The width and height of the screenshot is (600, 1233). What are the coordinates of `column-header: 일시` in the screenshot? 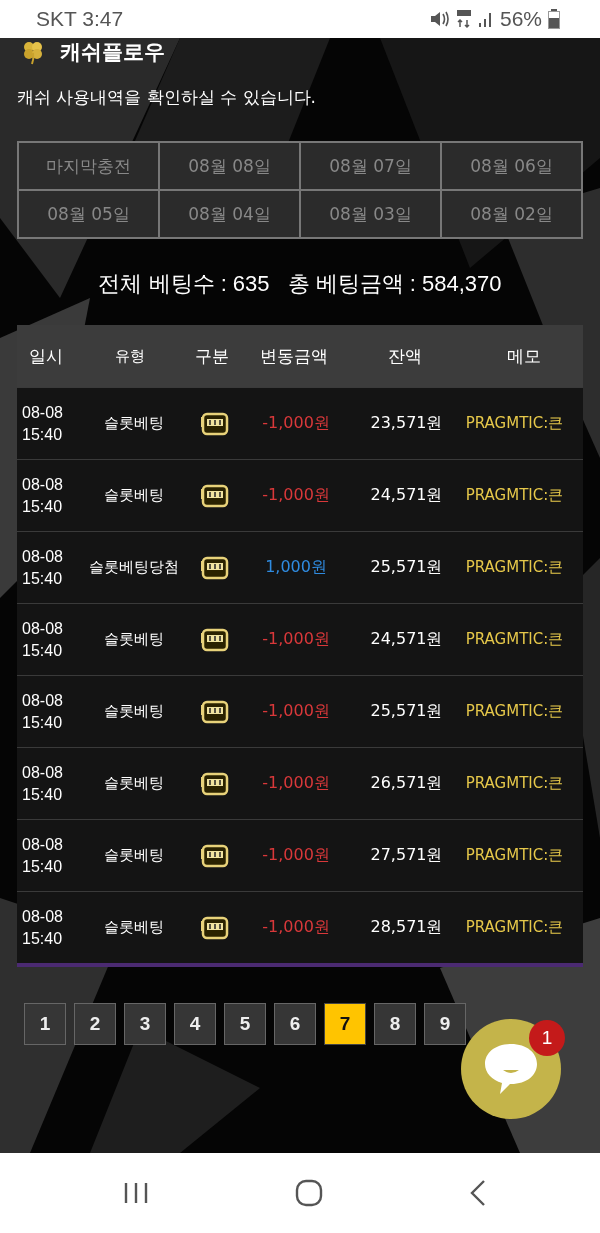 It's located at (45, 356).